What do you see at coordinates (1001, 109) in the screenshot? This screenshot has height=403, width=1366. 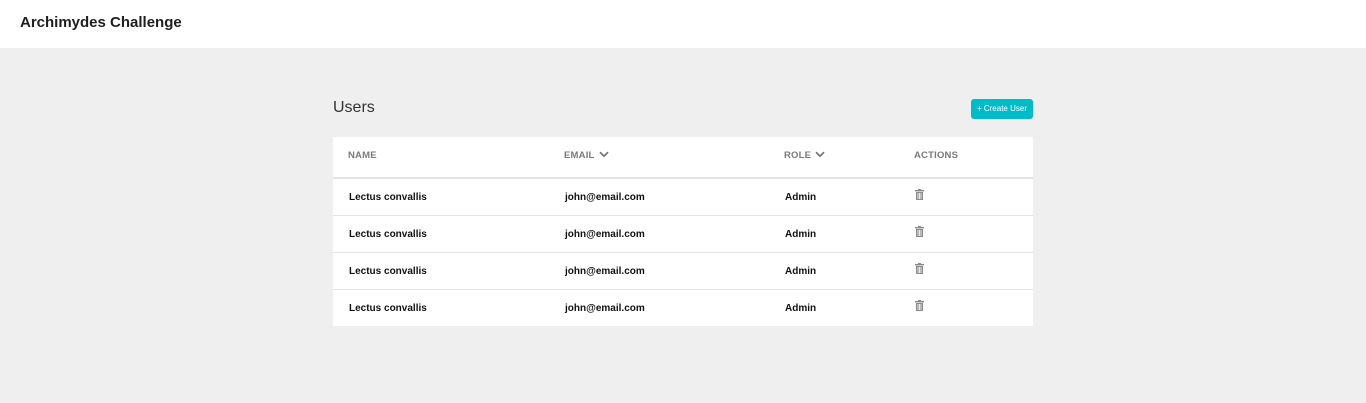 I see `create-user-button: + Create User` at bounding box center [1001, 109].